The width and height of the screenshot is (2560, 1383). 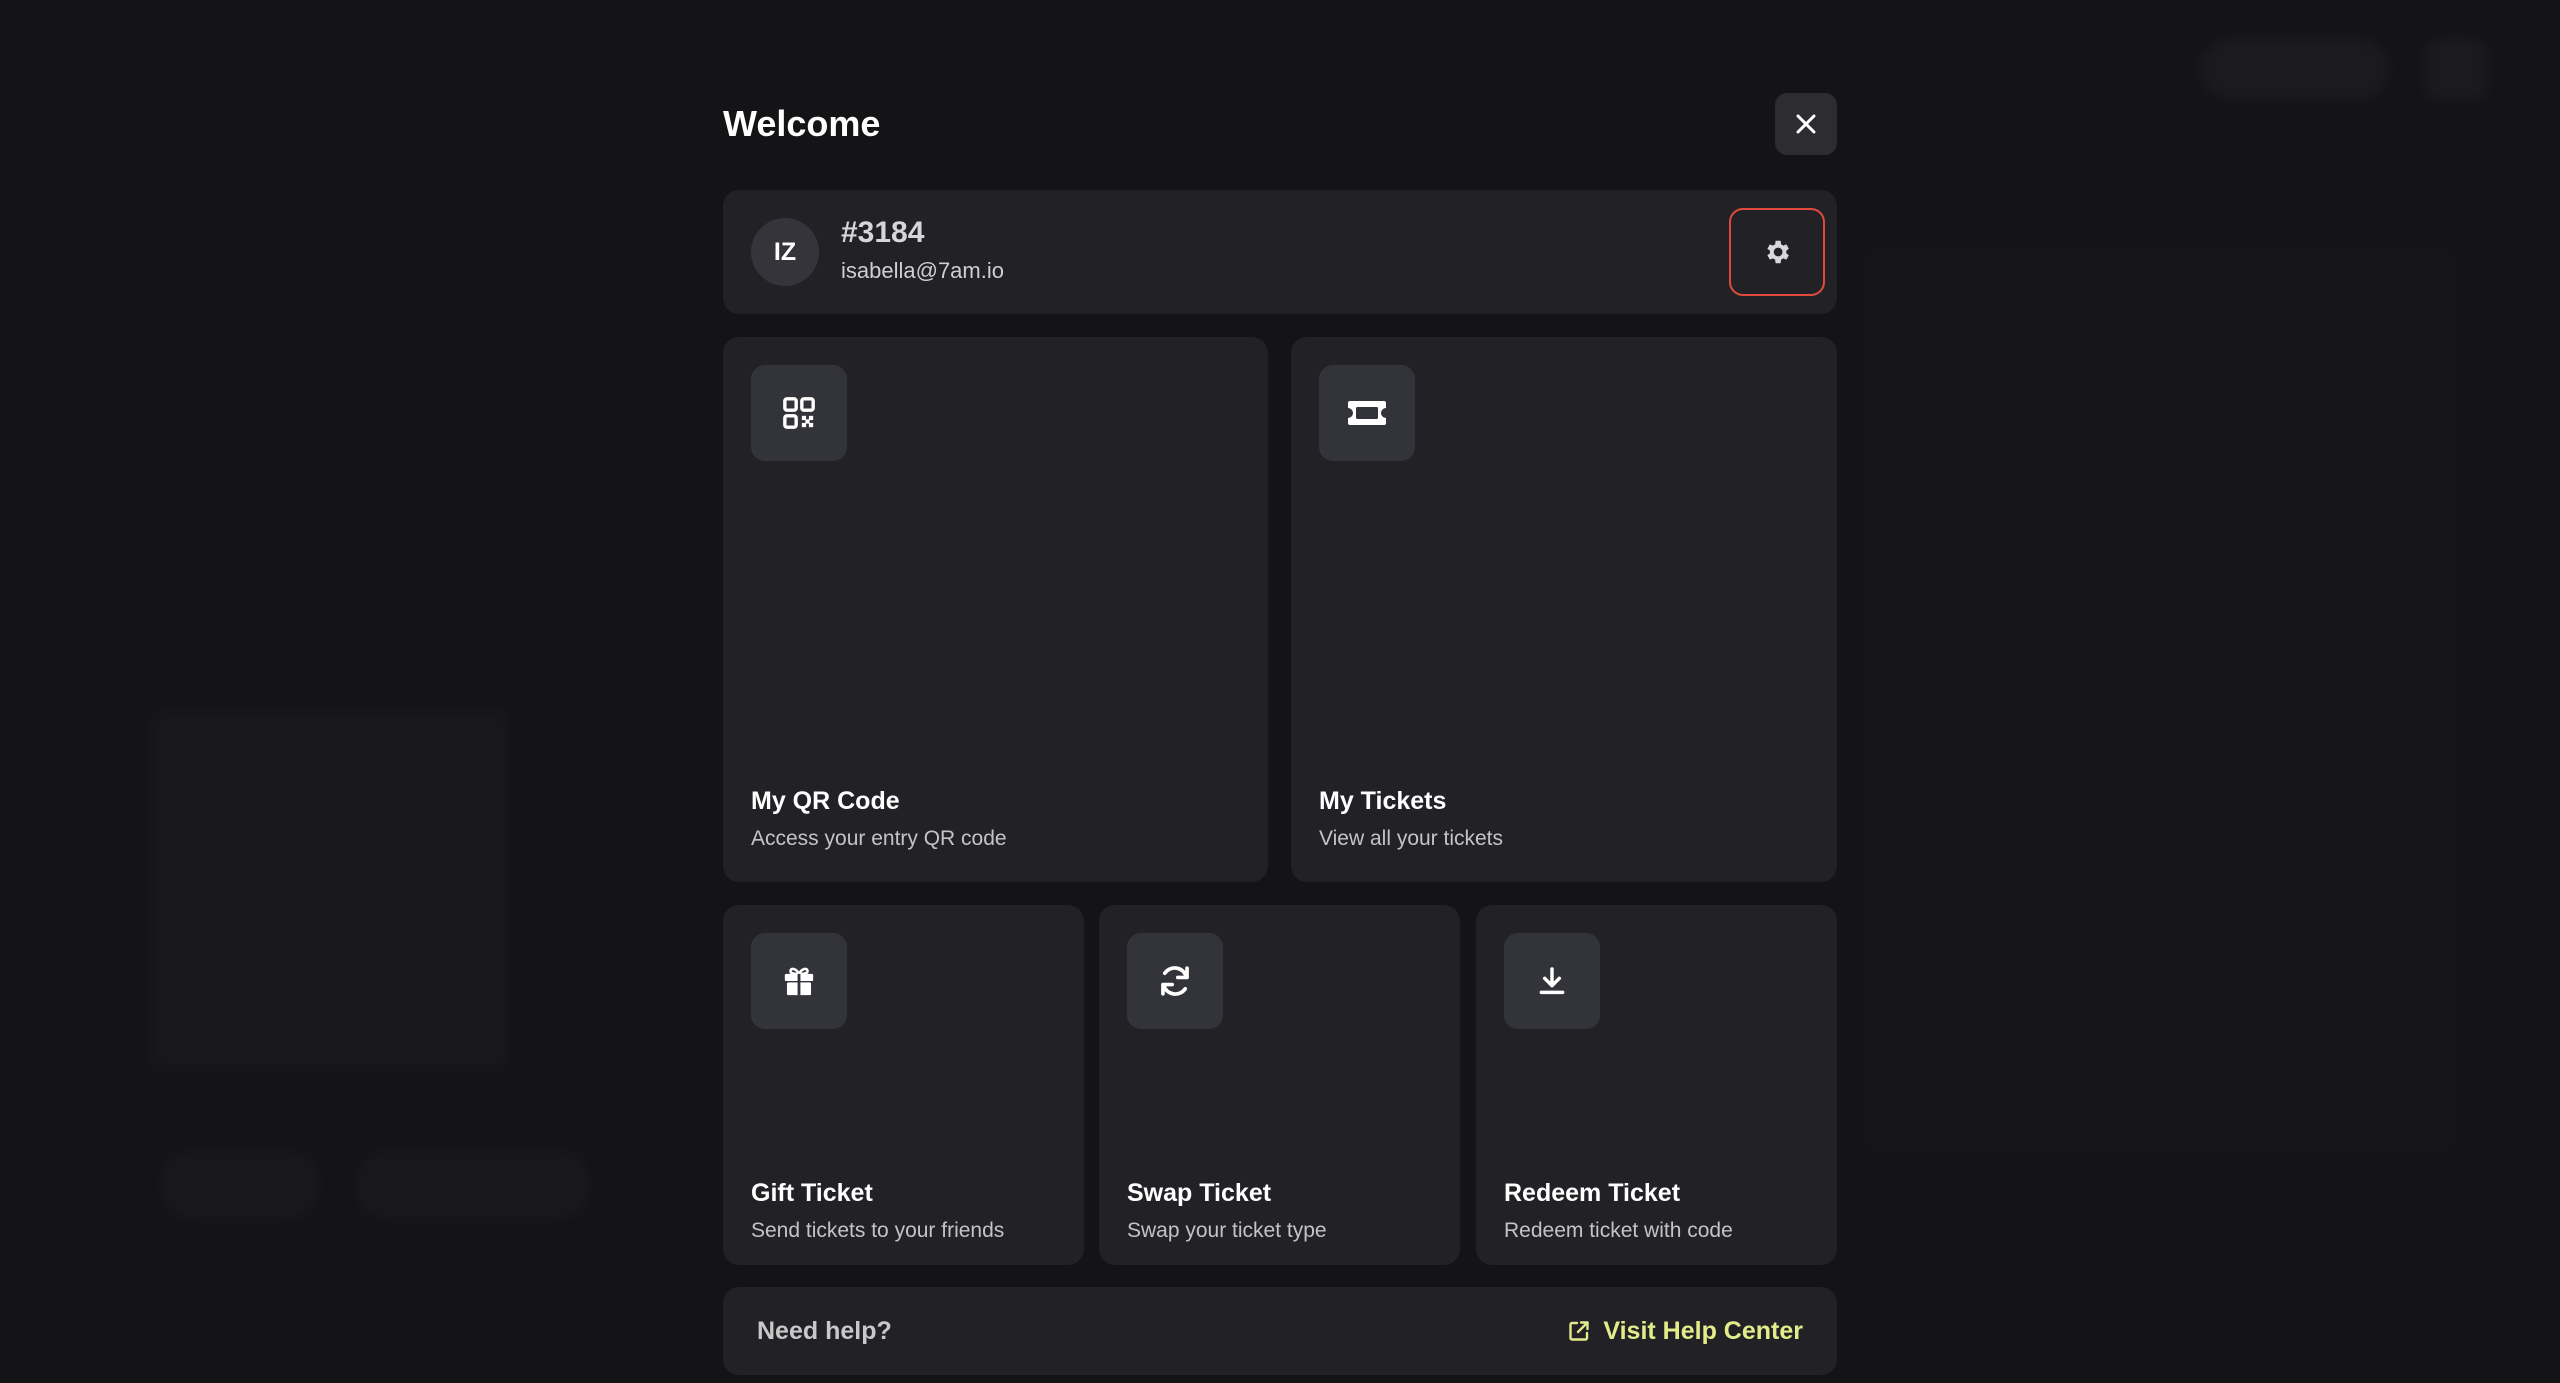 I want to click on tile-subtitle: Swap your ticket type, so click(x=1227, y=1230).